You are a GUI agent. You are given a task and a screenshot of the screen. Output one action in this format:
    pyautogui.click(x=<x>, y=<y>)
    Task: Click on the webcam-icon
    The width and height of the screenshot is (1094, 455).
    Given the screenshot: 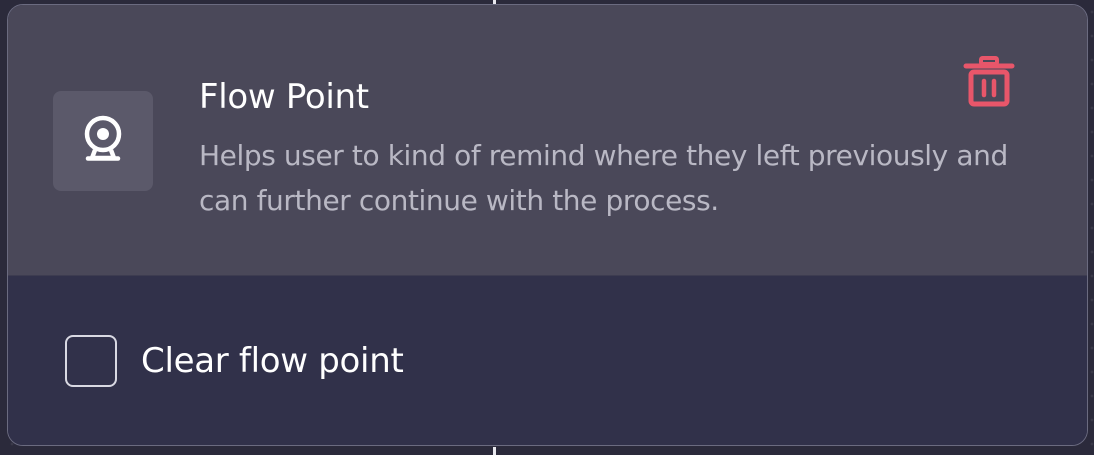 What is the action you would take?
    pyautogui.click(x=103, y=141)
    